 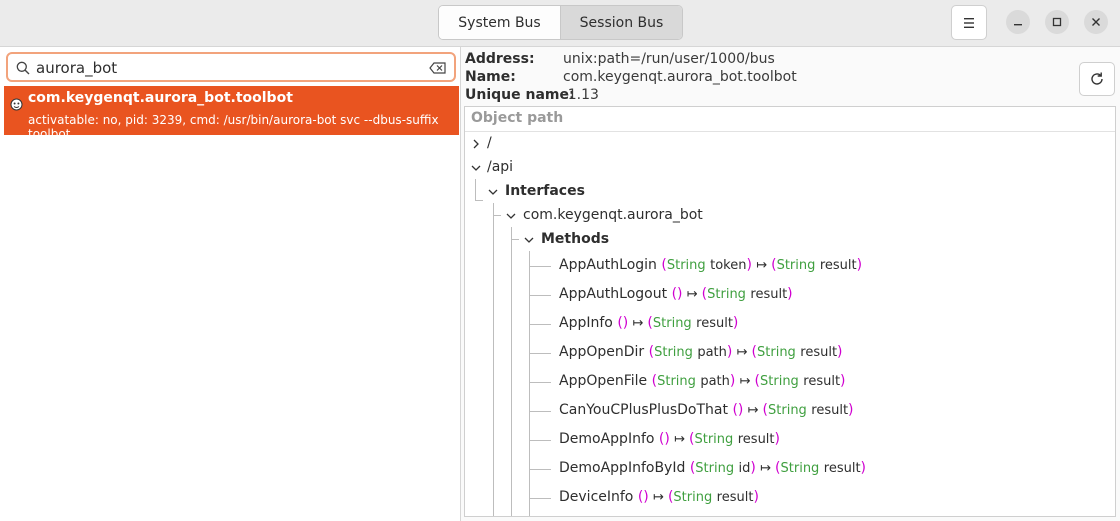 I want to click on unique-name-value: :1.13, so click(x=581, y=95).